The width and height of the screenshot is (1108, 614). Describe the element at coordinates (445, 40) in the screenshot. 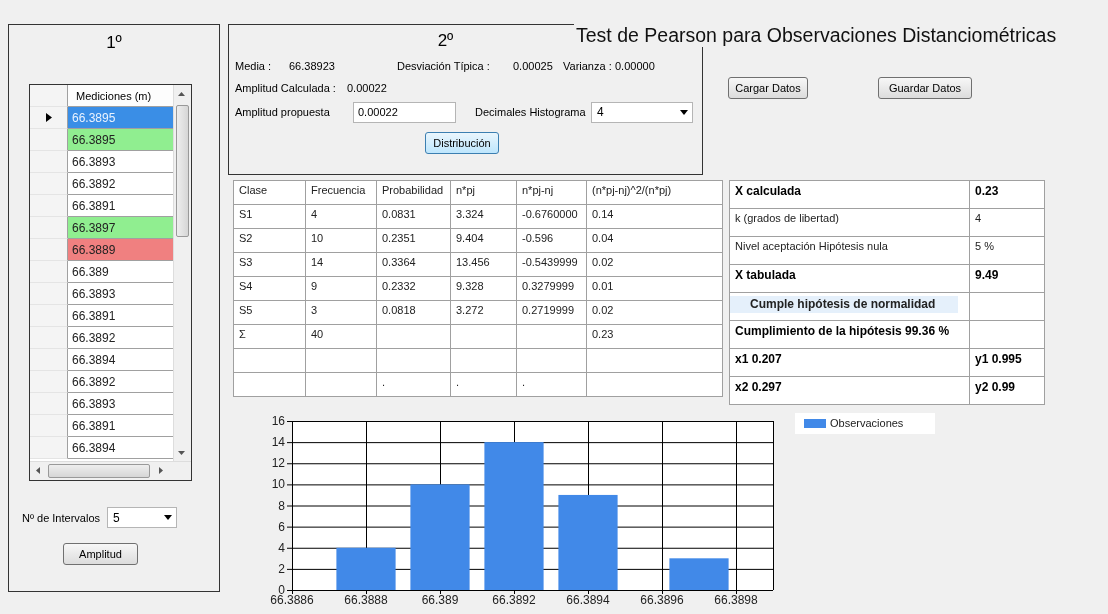

I see `panel-heading: 2º` at that location.